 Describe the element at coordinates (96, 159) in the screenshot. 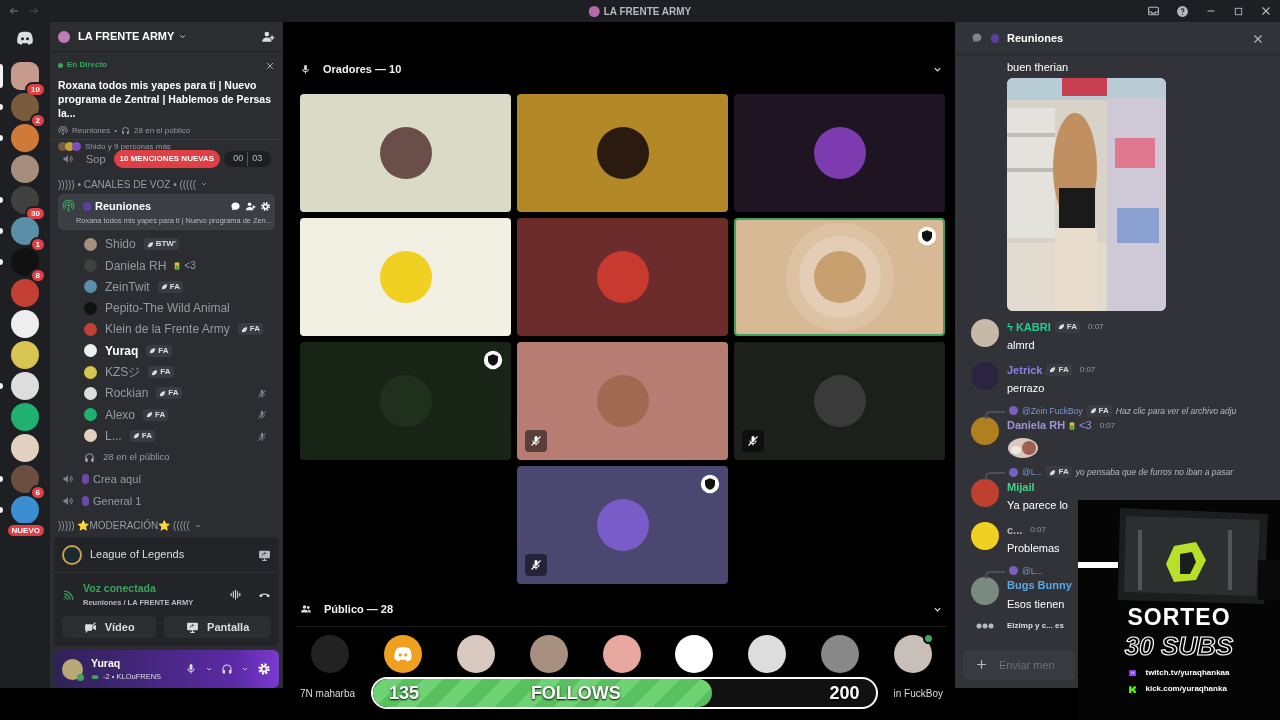

I see `channel-name: Sop` at that location.